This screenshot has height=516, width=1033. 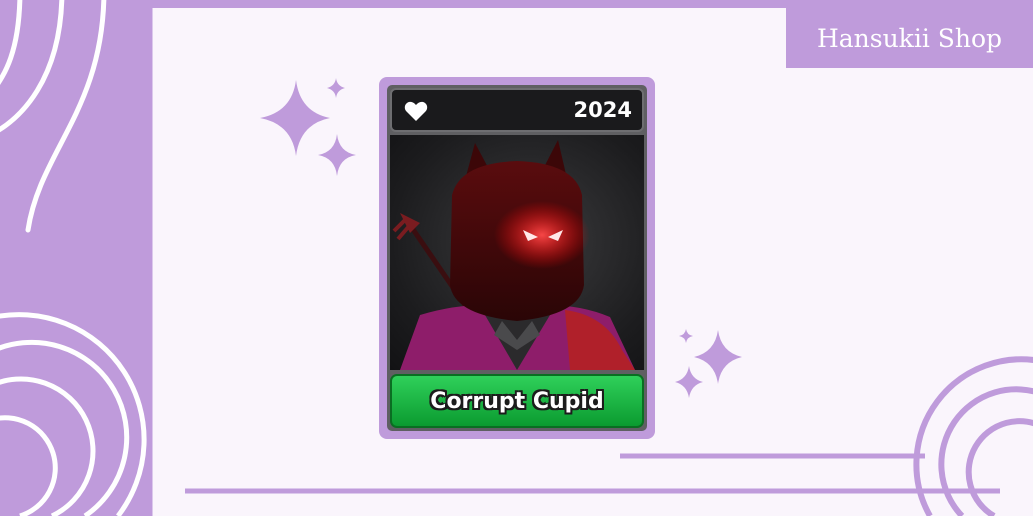 What do you see at coordinates (602, 110) in the screenshot?
I see `card-year: 2024` at bounding box center [602, 110].